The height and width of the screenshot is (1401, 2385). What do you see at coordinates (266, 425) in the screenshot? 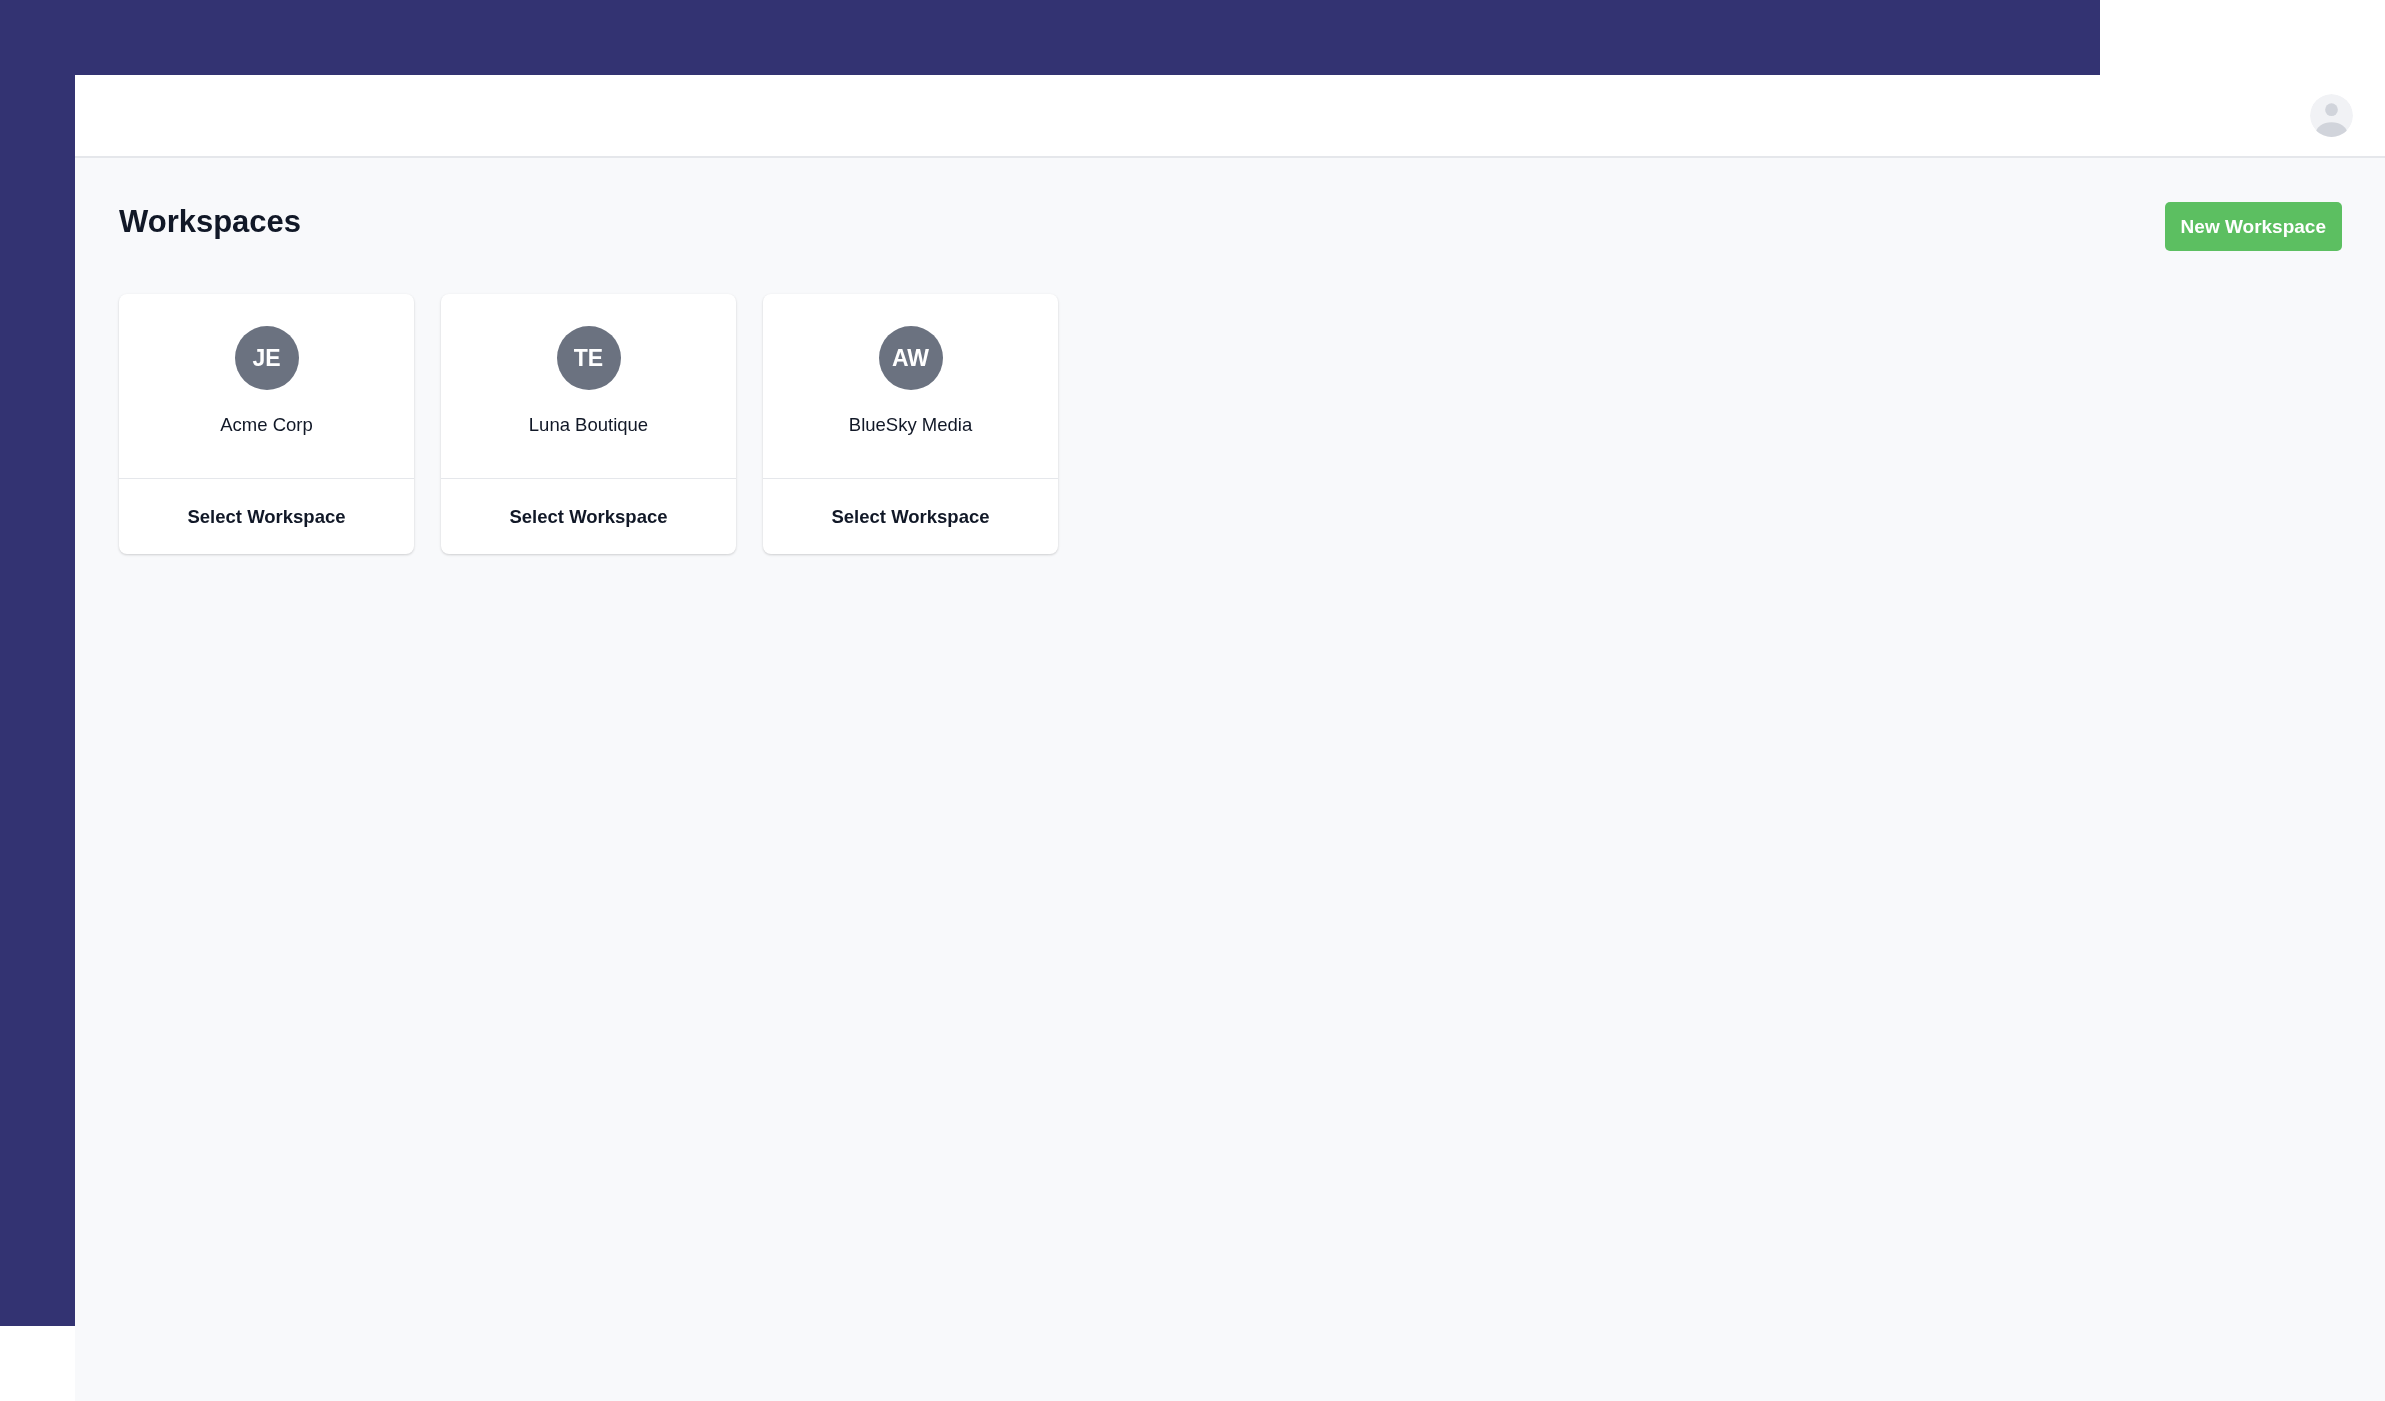
I see `workspace-name: Acme Corp` at bounding box center [266, 425].